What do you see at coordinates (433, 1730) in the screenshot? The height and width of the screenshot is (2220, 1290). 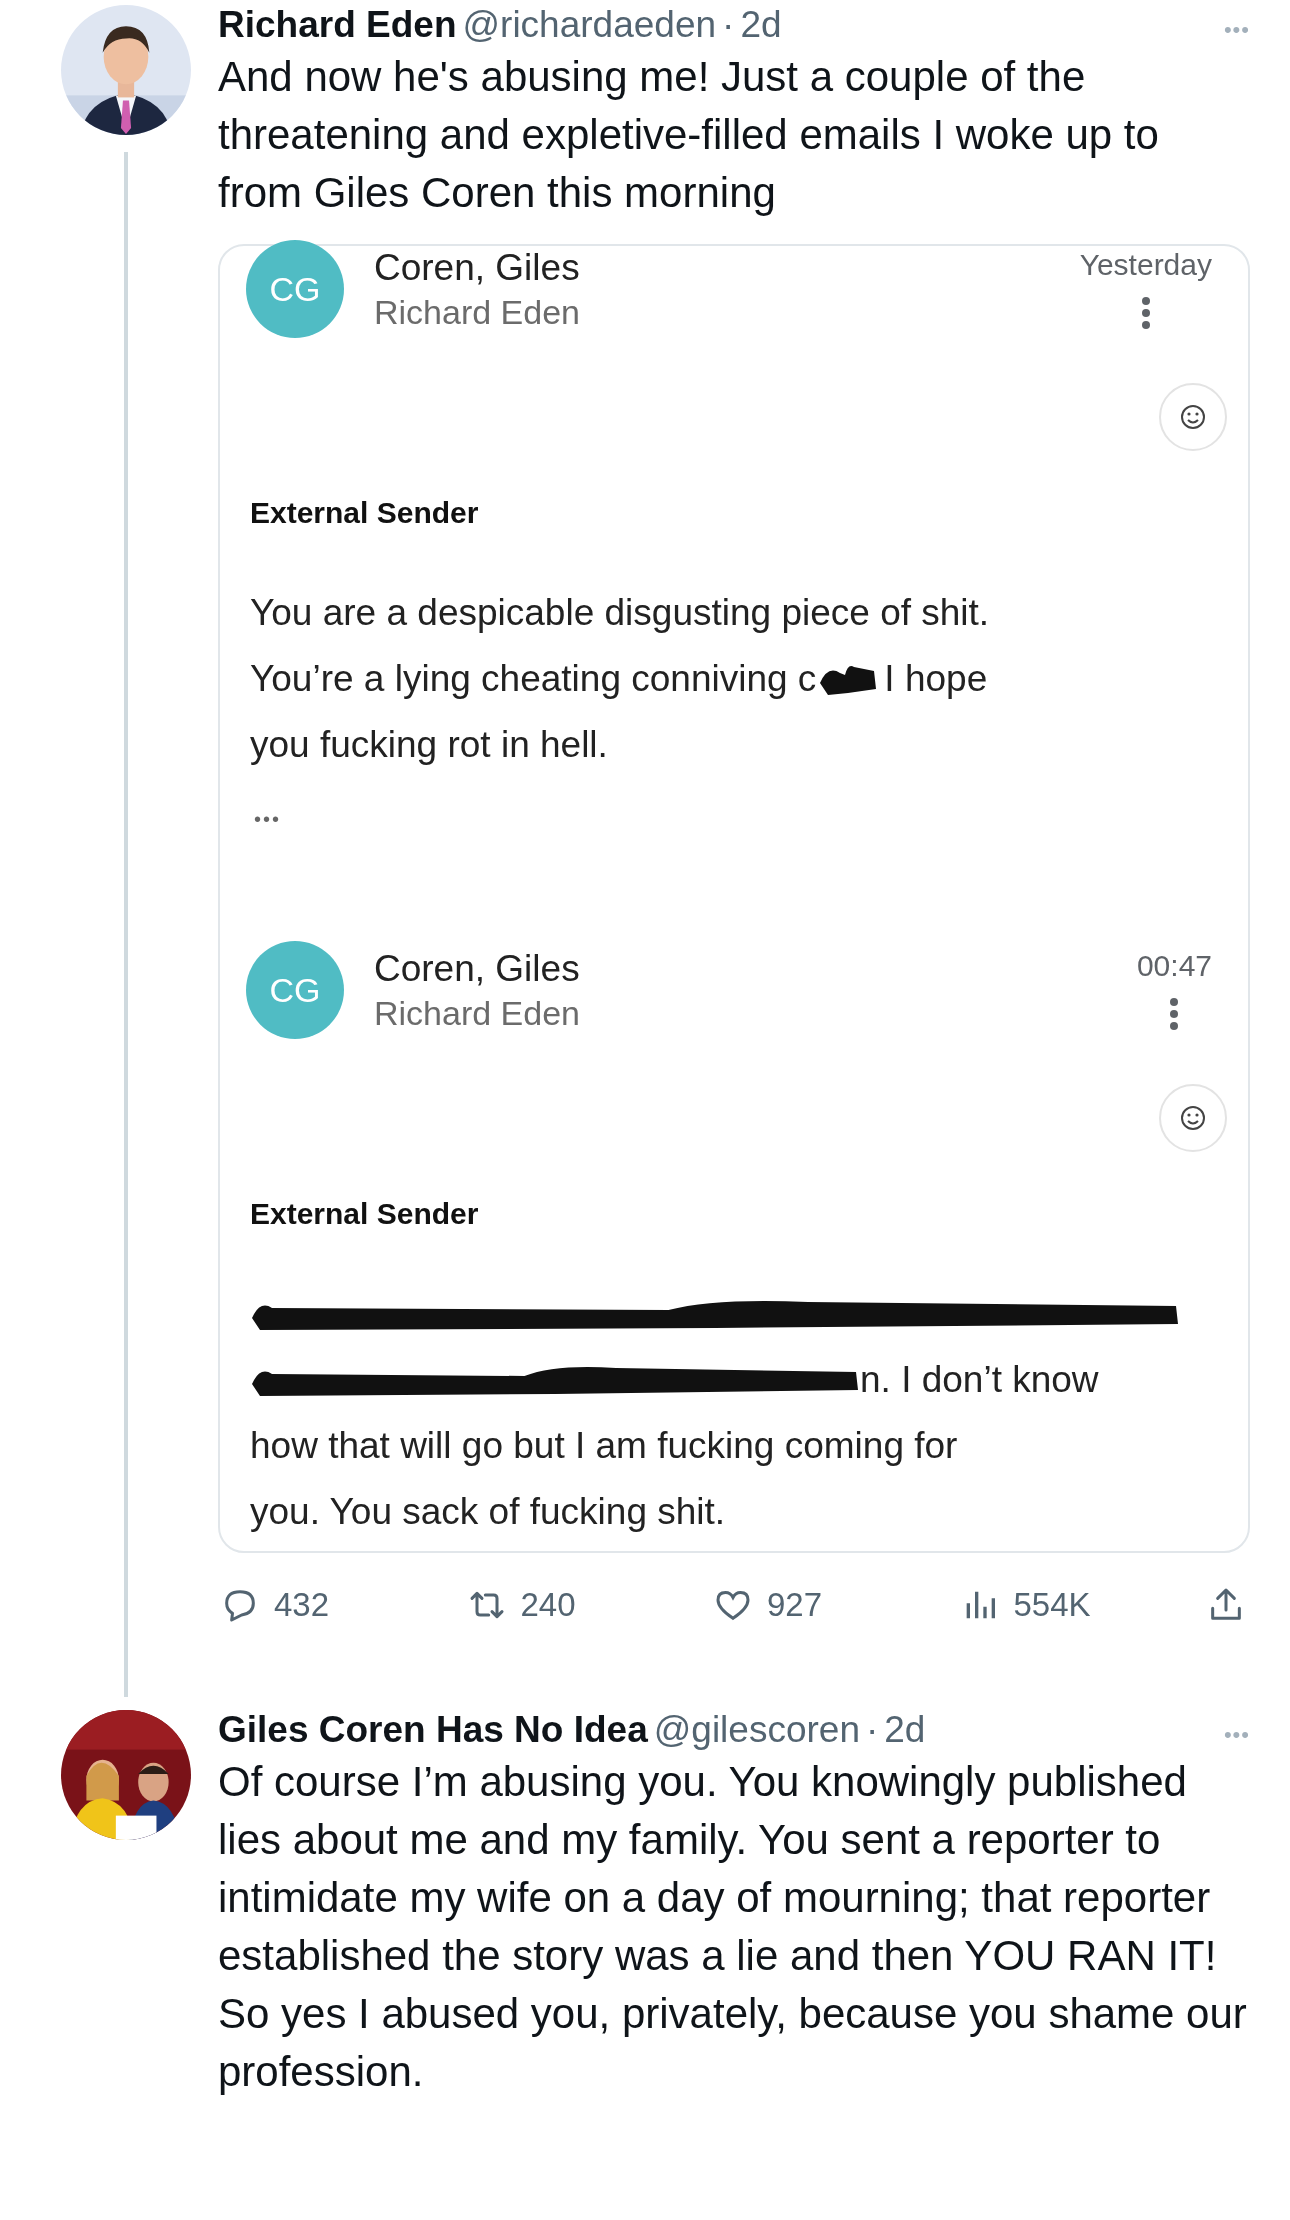 I see `user-name: Giles Coren Has No Idea` at bounding box center [433, 1730].